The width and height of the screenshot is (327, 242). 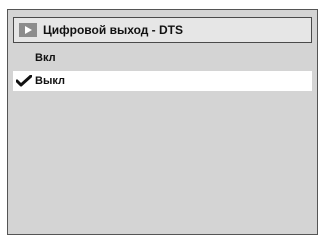 What do you see at coordinates (50, 81) in the screenshot?
I see `option-off-label: Выкл` at bounding box center [50, 81].